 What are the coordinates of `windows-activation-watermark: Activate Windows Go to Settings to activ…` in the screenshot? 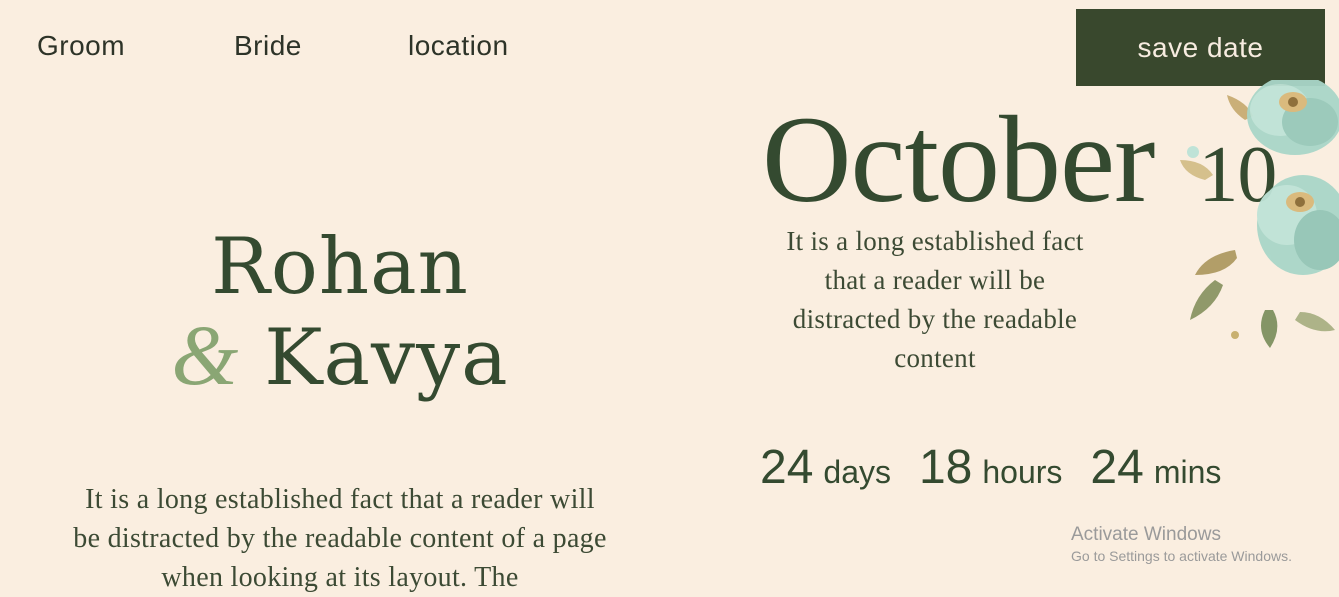 It's located at (1181, 544).